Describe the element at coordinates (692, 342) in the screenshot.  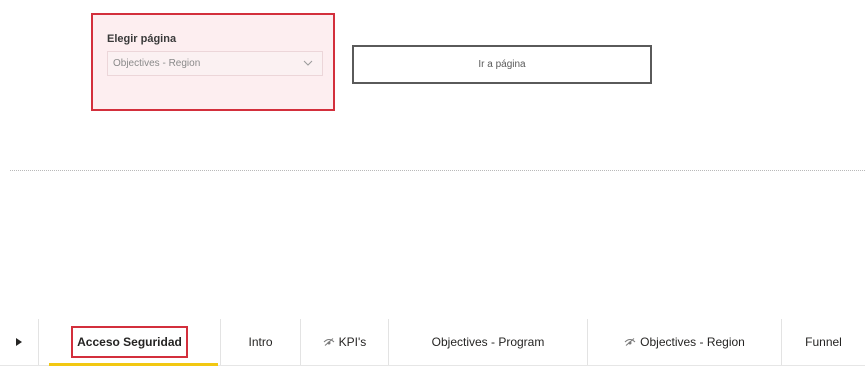
I see `tab-label: Objectives - Region` at that location.